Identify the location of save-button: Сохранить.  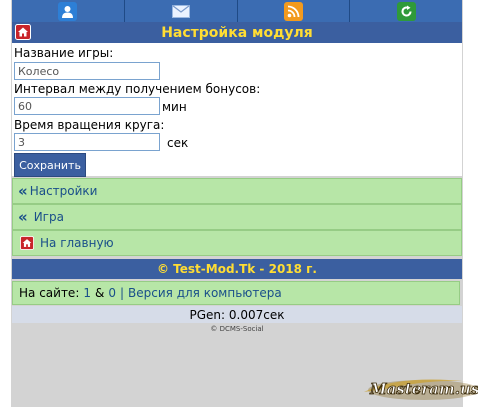
(50, 165).